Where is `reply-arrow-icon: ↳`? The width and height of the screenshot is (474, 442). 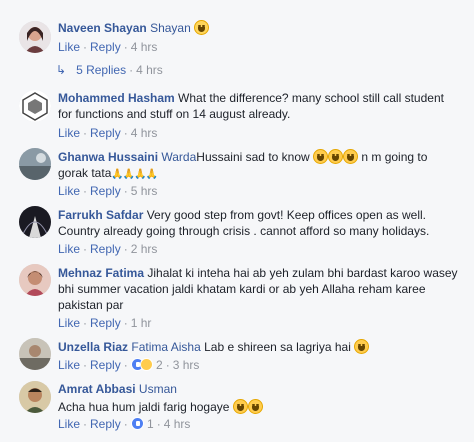 reply-arrow-icon: ↳ is located at coordinates (61, 70).